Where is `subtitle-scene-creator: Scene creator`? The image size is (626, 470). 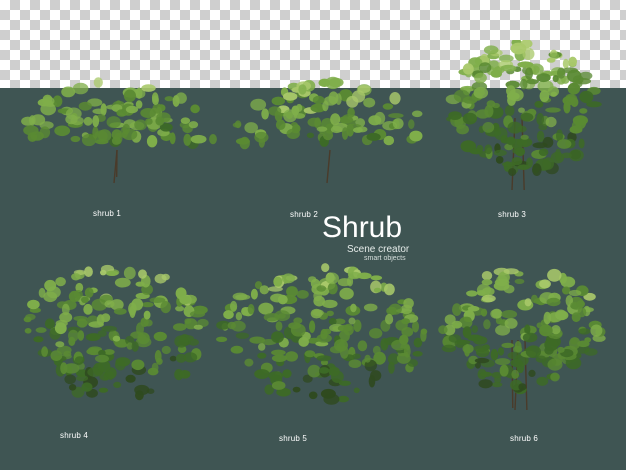 subtitle-scene-creator: Scene creator is located at coordinates (378, 249).